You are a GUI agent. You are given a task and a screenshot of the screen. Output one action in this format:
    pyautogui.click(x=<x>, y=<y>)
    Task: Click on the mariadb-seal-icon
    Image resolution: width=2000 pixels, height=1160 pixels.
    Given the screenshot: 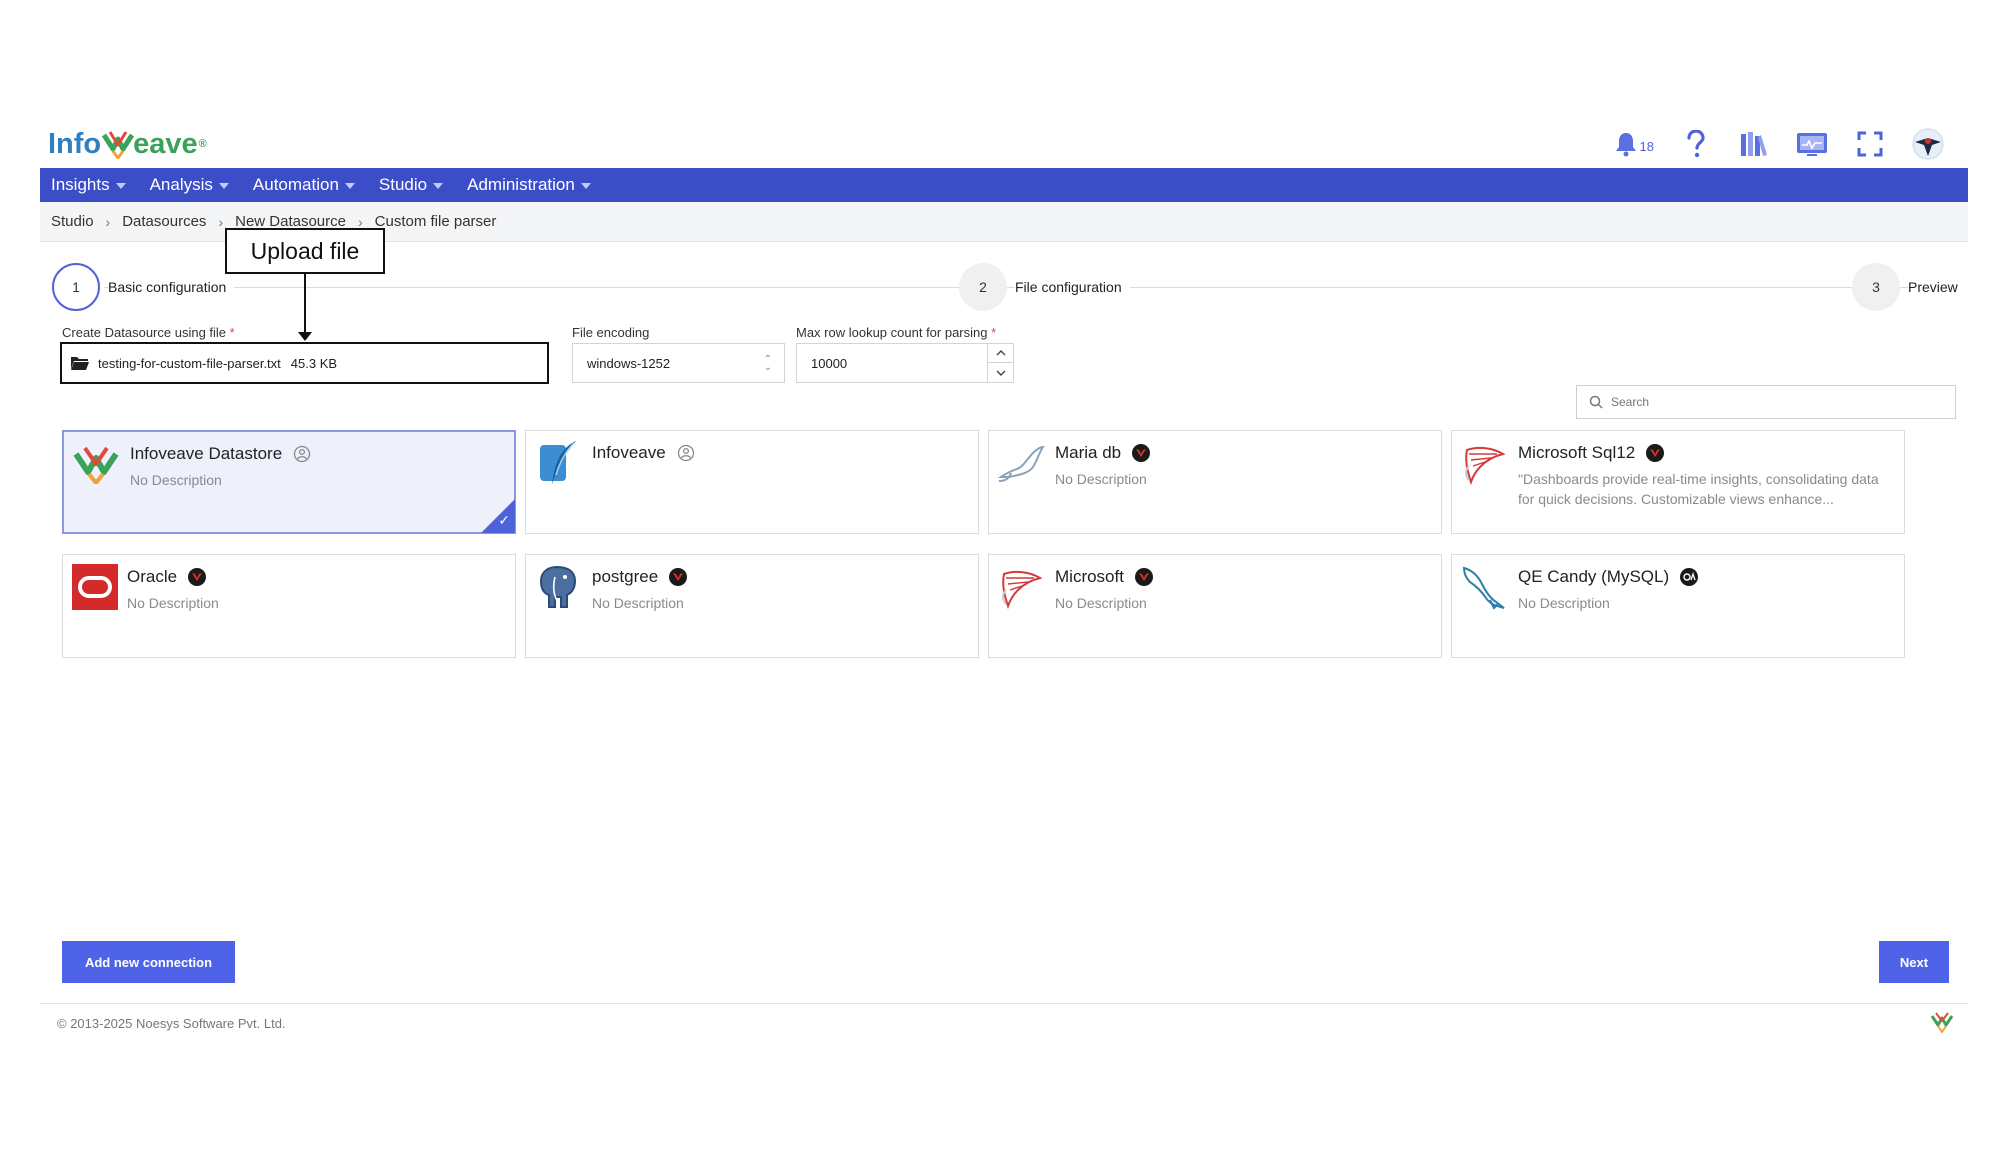 What is the action you would take?
    pyautogui.click(x=1021, y=463)
    